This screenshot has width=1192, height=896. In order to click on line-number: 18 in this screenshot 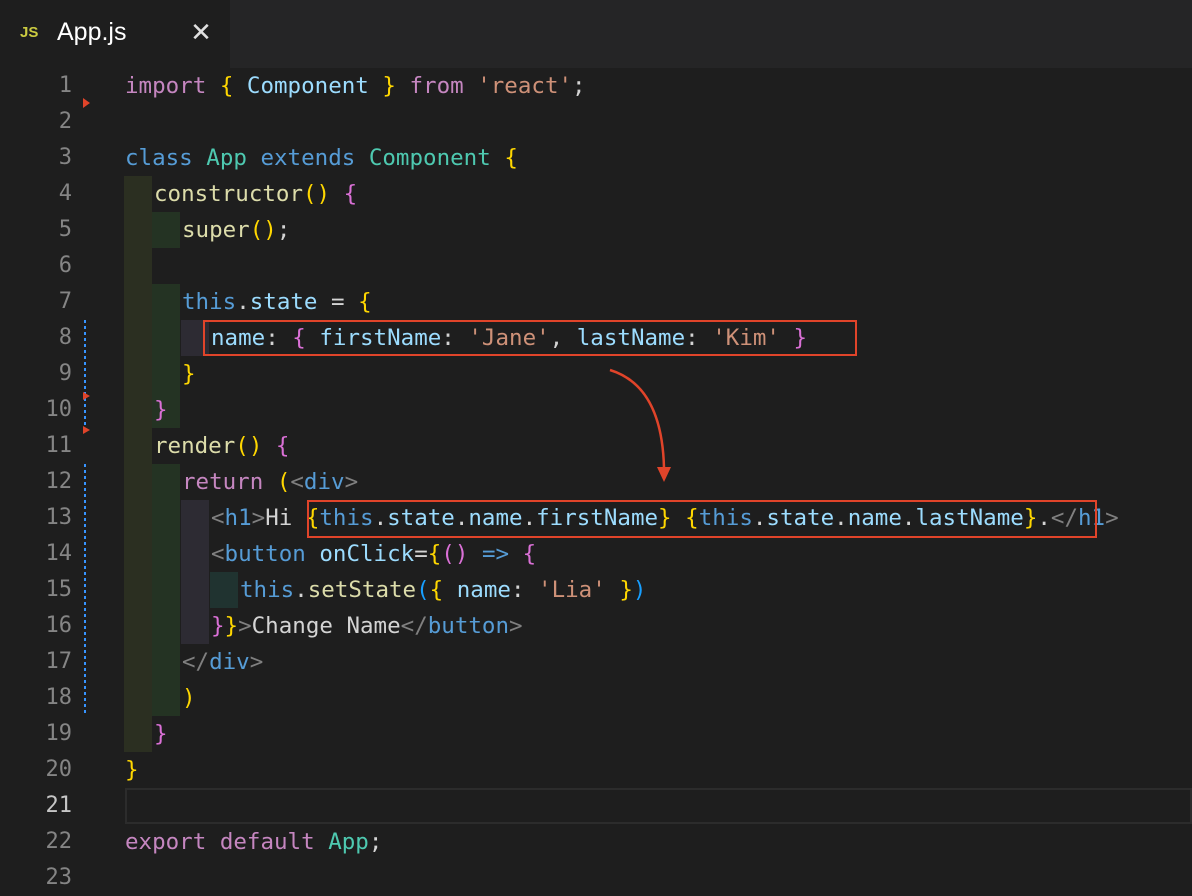, I will do `click(59, 697)`.